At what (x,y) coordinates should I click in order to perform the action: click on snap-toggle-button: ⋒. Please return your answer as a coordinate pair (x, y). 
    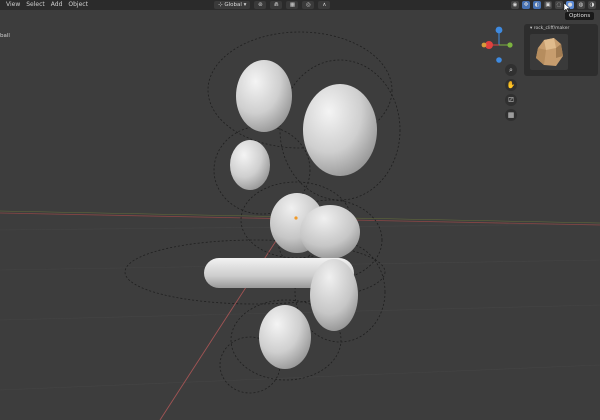
    Looking at the image, I should click on (276, 5).